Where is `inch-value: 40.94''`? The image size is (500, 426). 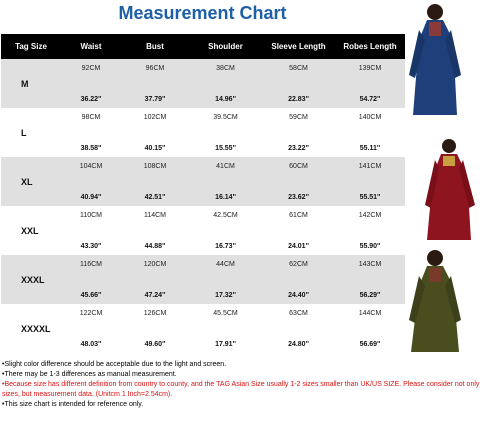
inch-value: 40.94'' is located at coordinates (91, 197).